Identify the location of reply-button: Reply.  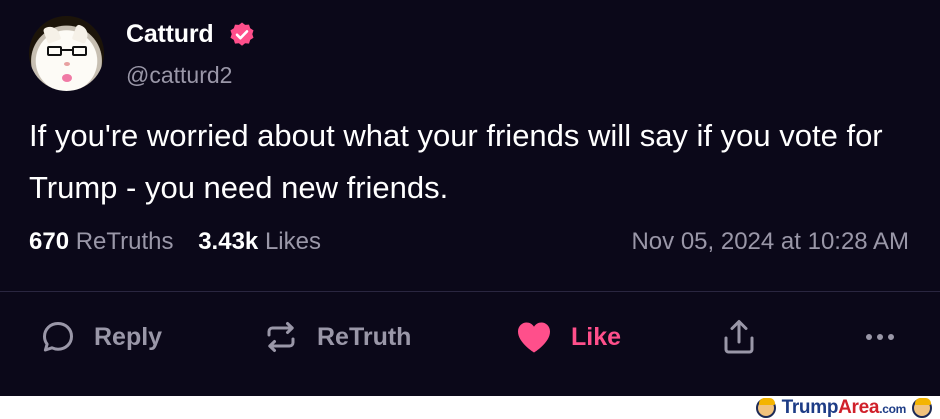
(101, 337).